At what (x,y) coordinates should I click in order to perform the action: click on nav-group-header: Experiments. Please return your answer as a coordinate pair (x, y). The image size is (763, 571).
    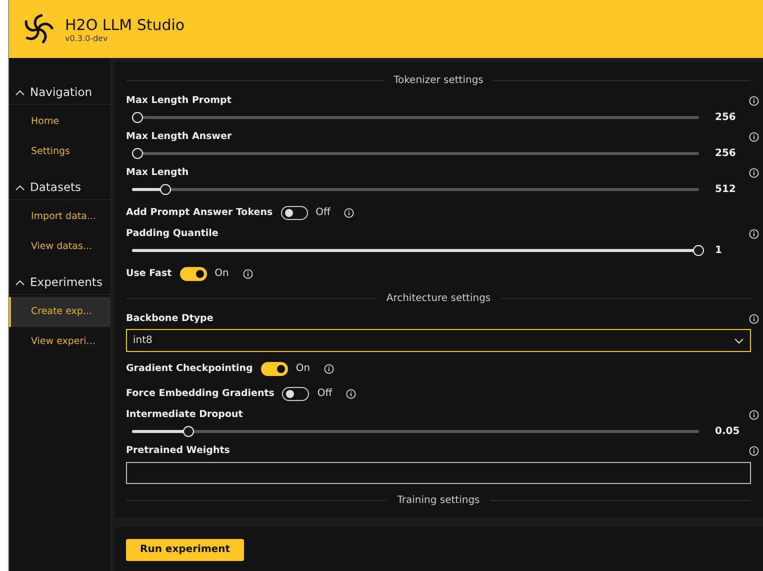
    Looking at the image, I should click on (59, 282).